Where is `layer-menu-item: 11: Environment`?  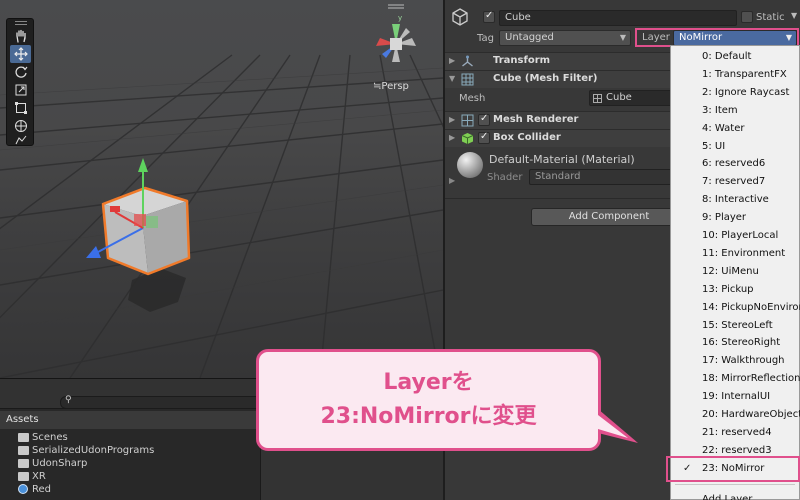
layer-menu-item: 11: Environment is located at coordinates (735, 254).